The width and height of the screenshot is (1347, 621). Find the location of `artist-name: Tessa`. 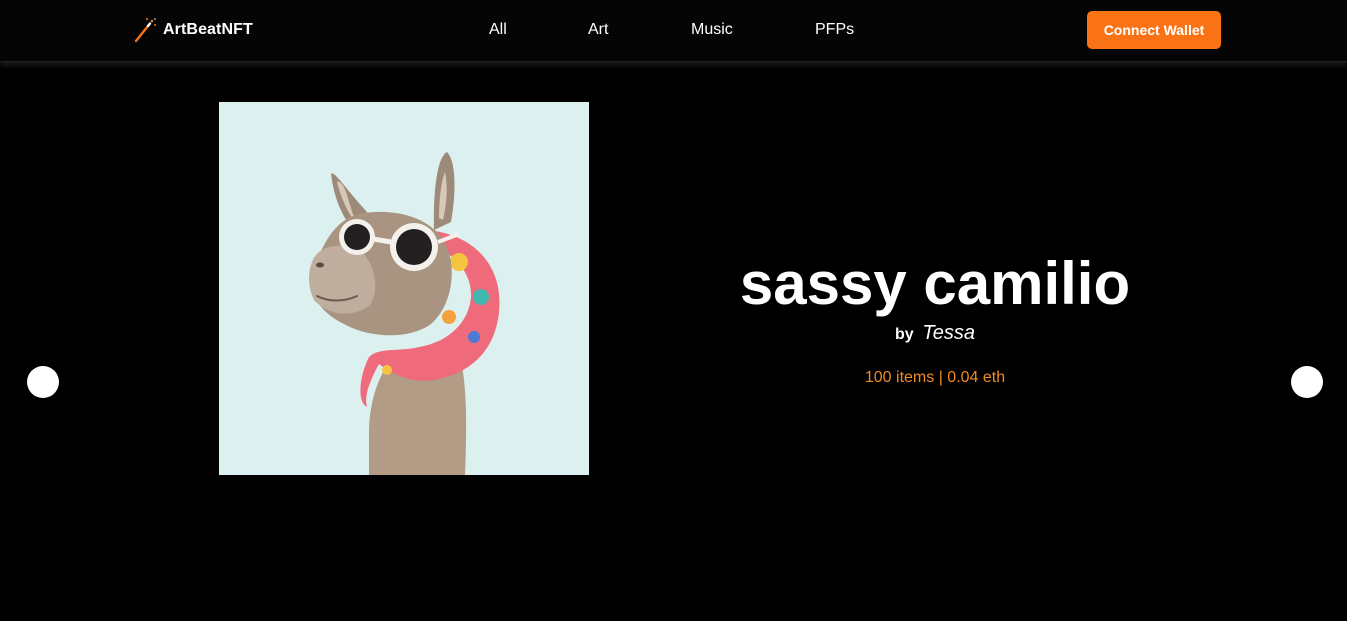

artist-name: Tessa is located at coordinates (948, 333).